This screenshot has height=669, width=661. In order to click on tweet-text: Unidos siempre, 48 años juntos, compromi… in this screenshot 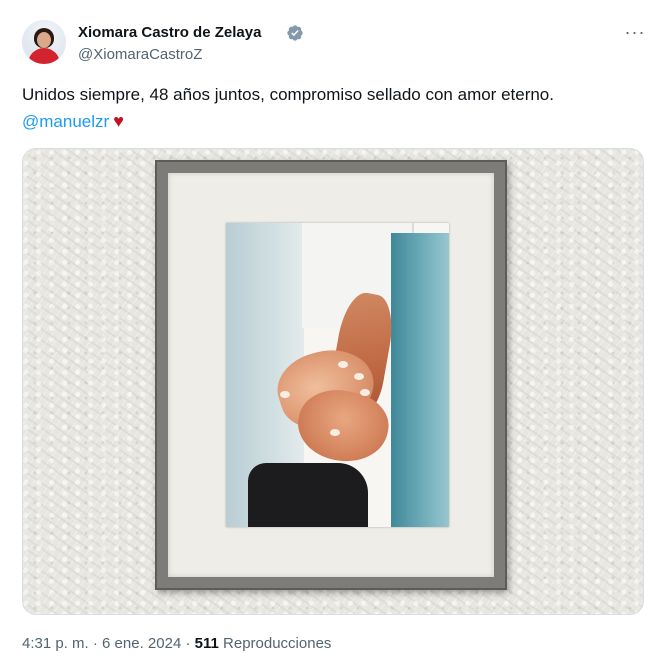, I will do `click(288, 94)`.